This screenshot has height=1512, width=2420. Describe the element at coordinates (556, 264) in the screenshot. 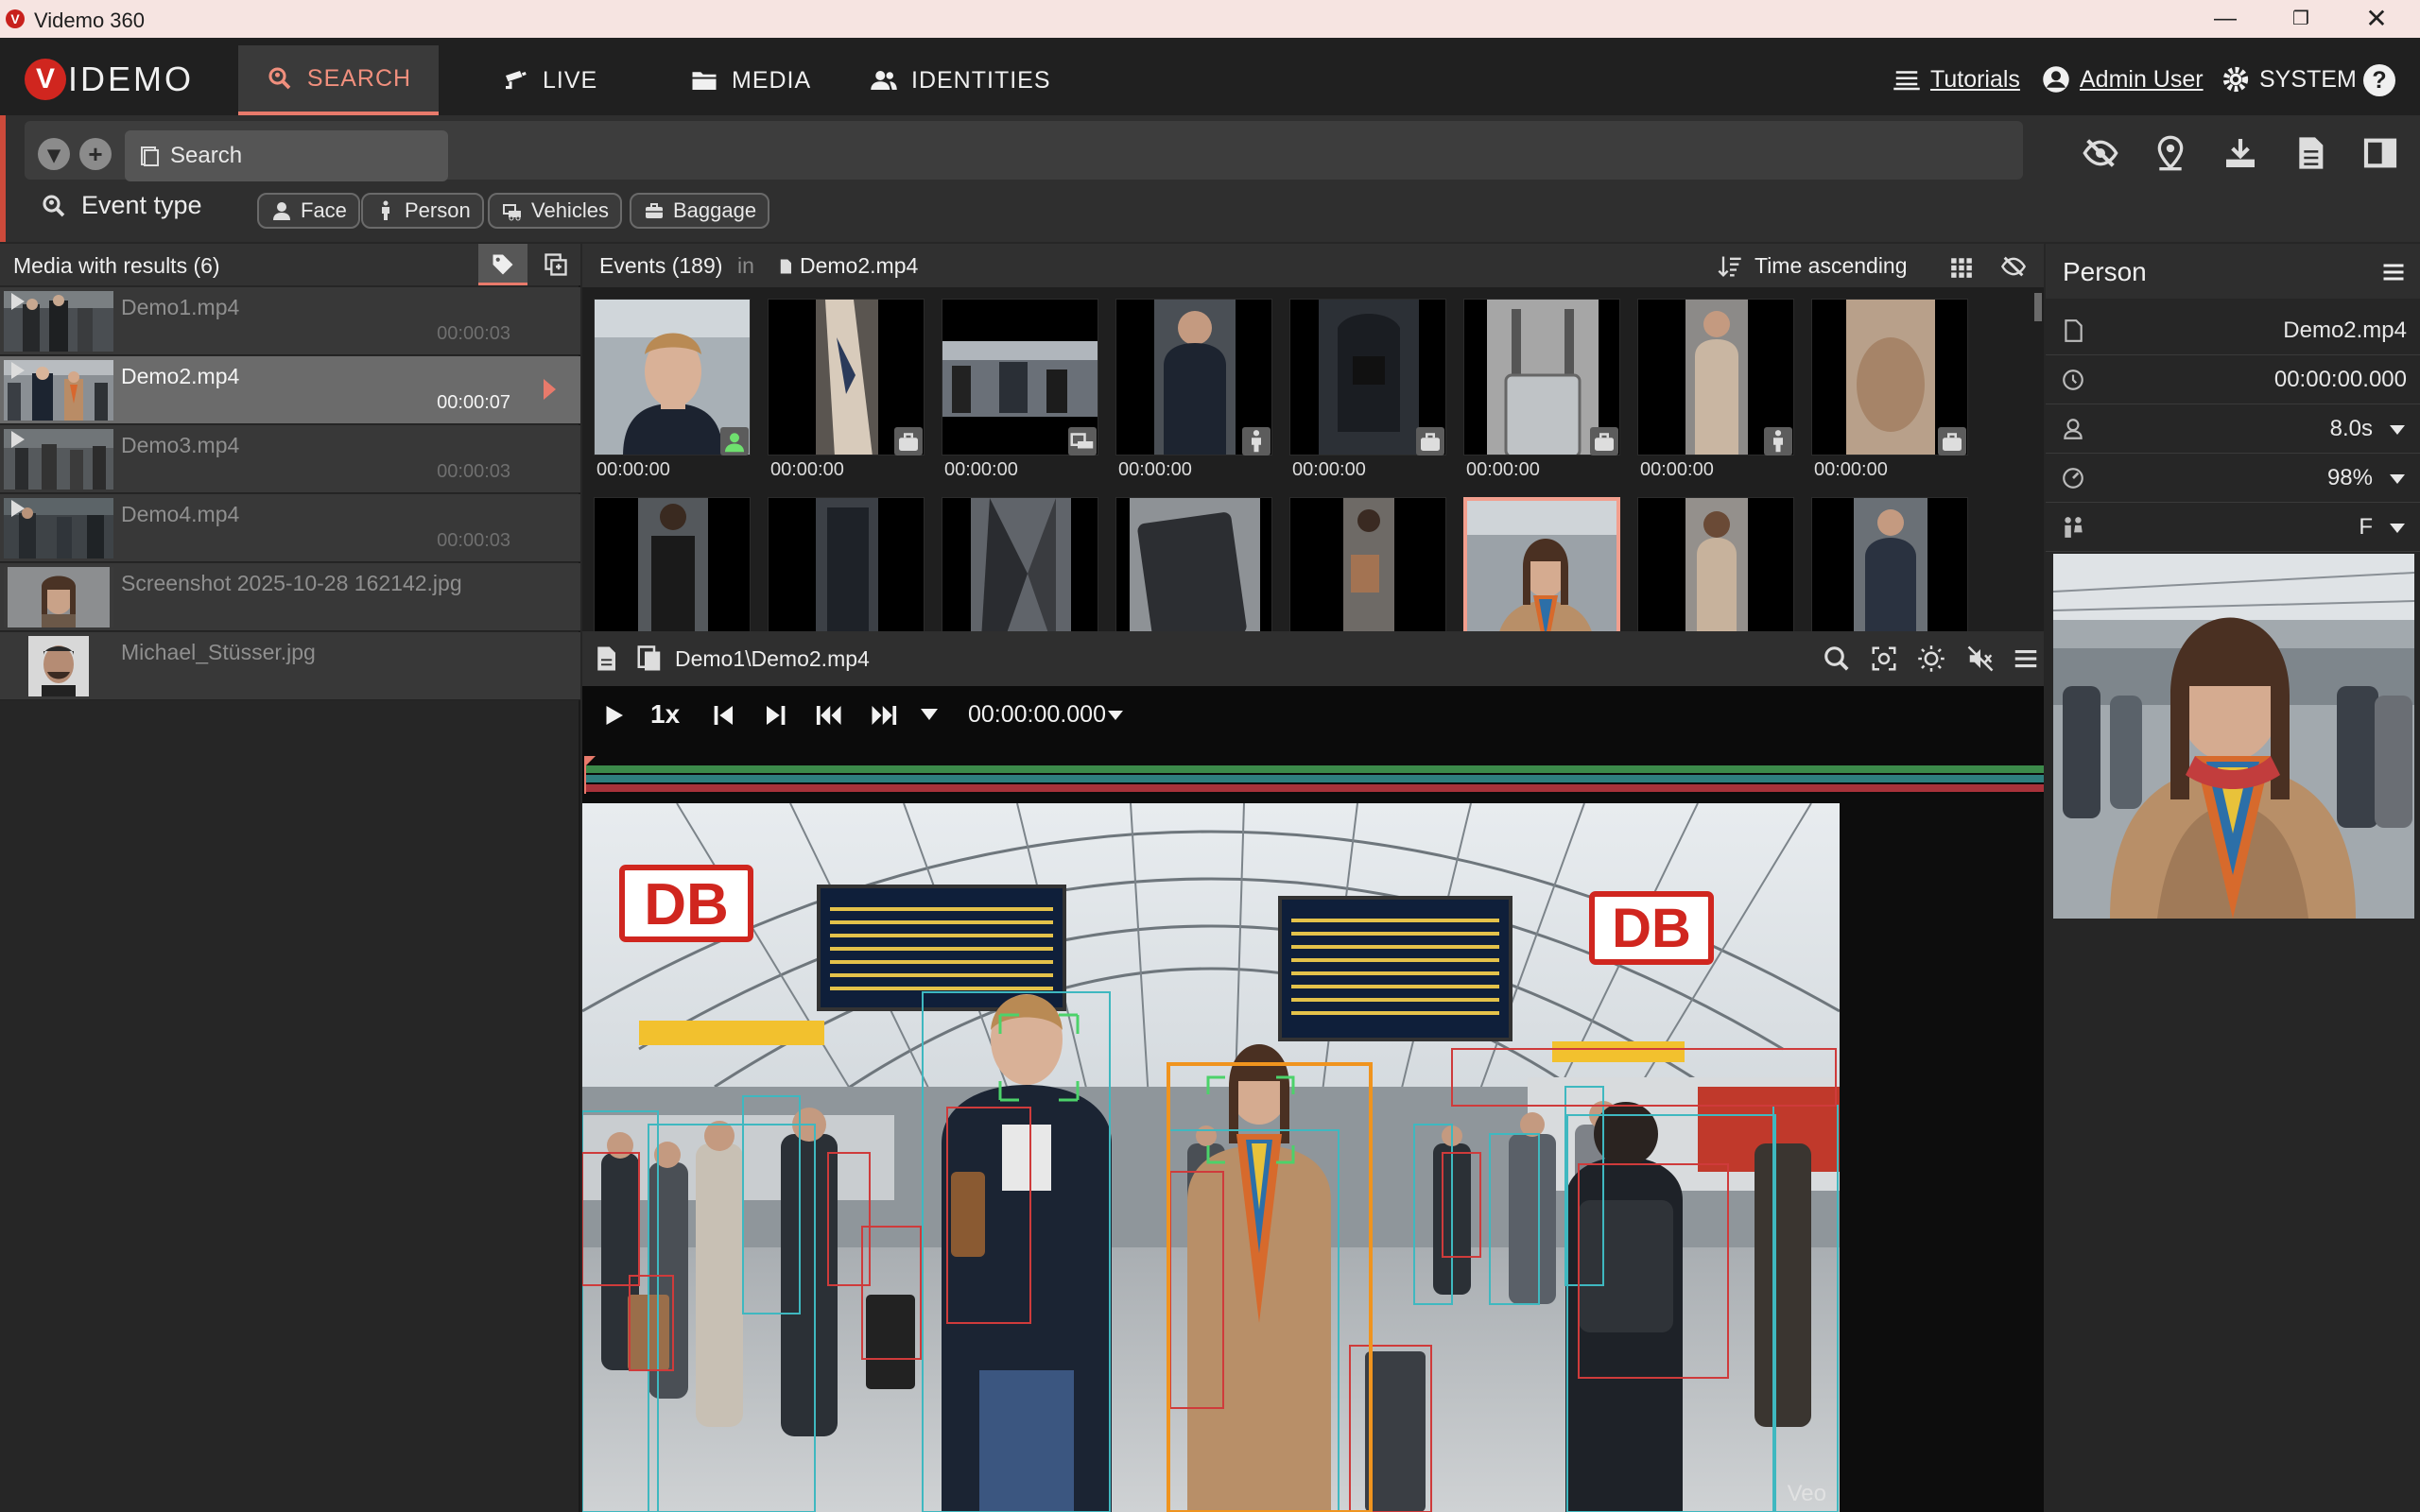

I see `copy-button` at that location.